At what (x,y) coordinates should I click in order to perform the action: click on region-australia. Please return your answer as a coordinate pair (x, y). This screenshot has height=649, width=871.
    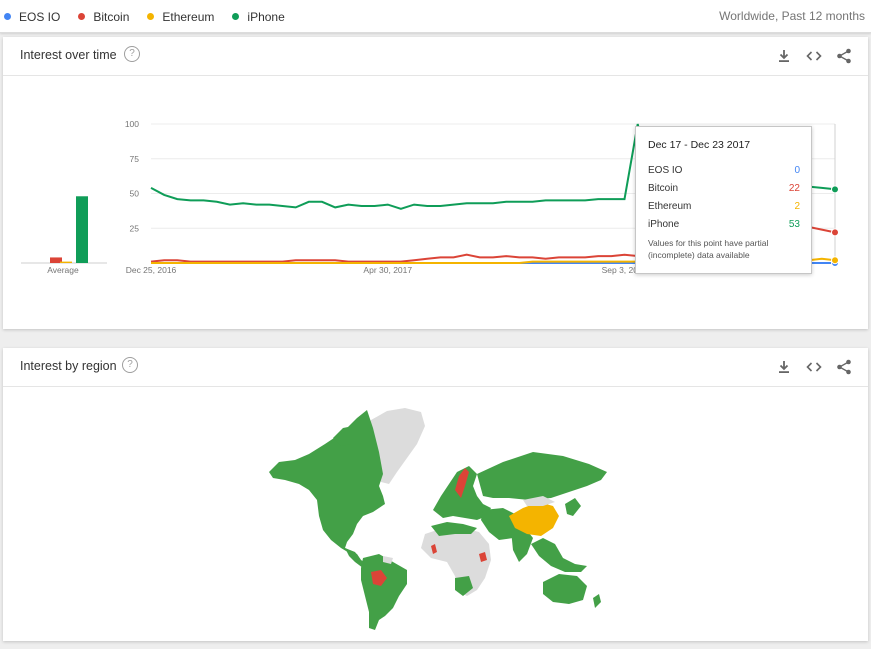
    Looking at the image, I should click on (565, 589).